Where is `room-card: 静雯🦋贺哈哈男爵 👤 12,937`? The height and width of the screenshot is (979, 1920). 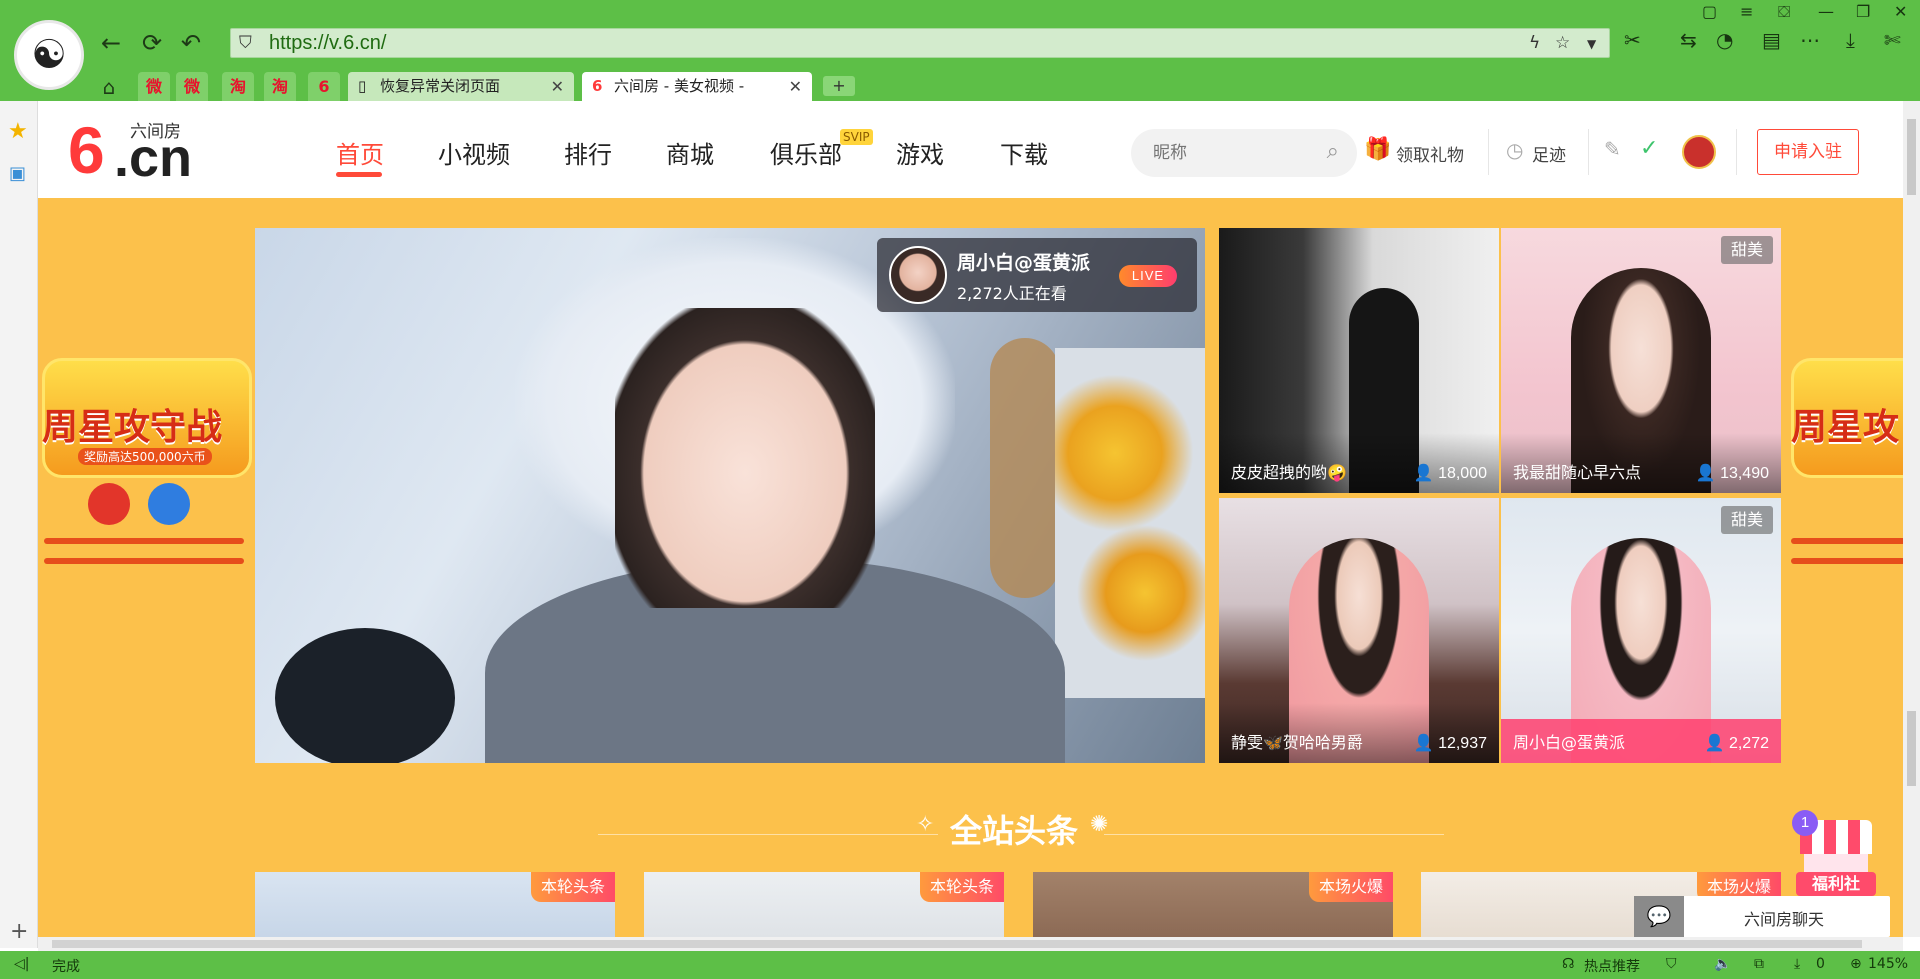
room-card: 静雯🦋贺哈哈男爵 👤 12,937 is located at coordinates (1359, 630).